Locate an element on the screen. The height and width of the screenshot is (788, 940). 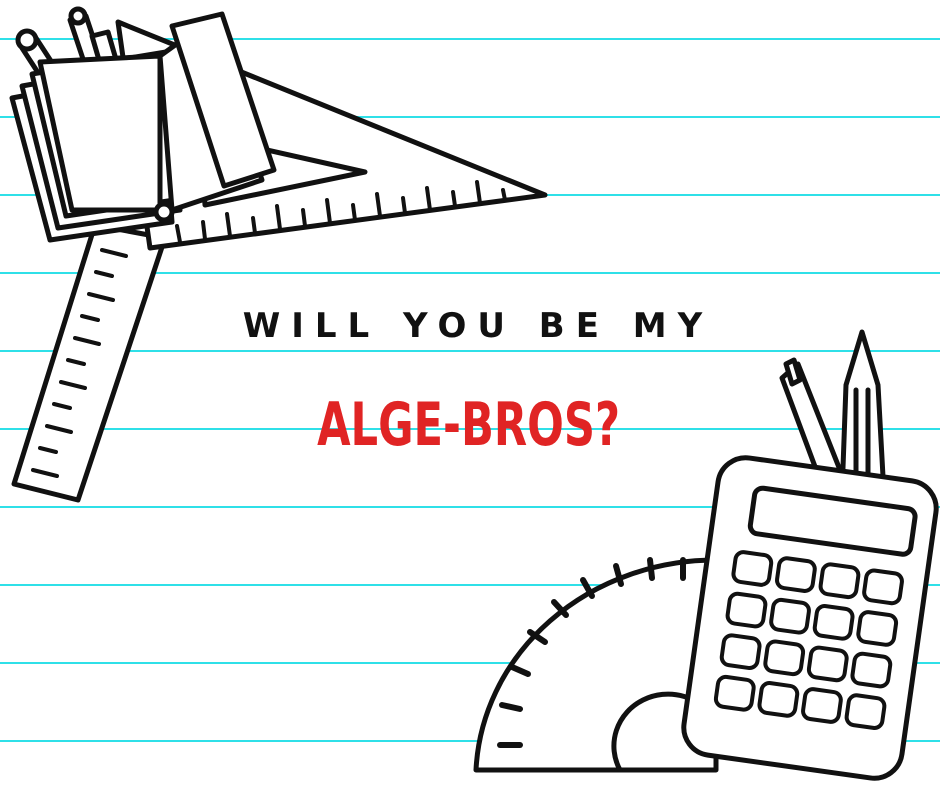
headline-line-2: ALGE-BROS? is located at coordinates (469, 425).